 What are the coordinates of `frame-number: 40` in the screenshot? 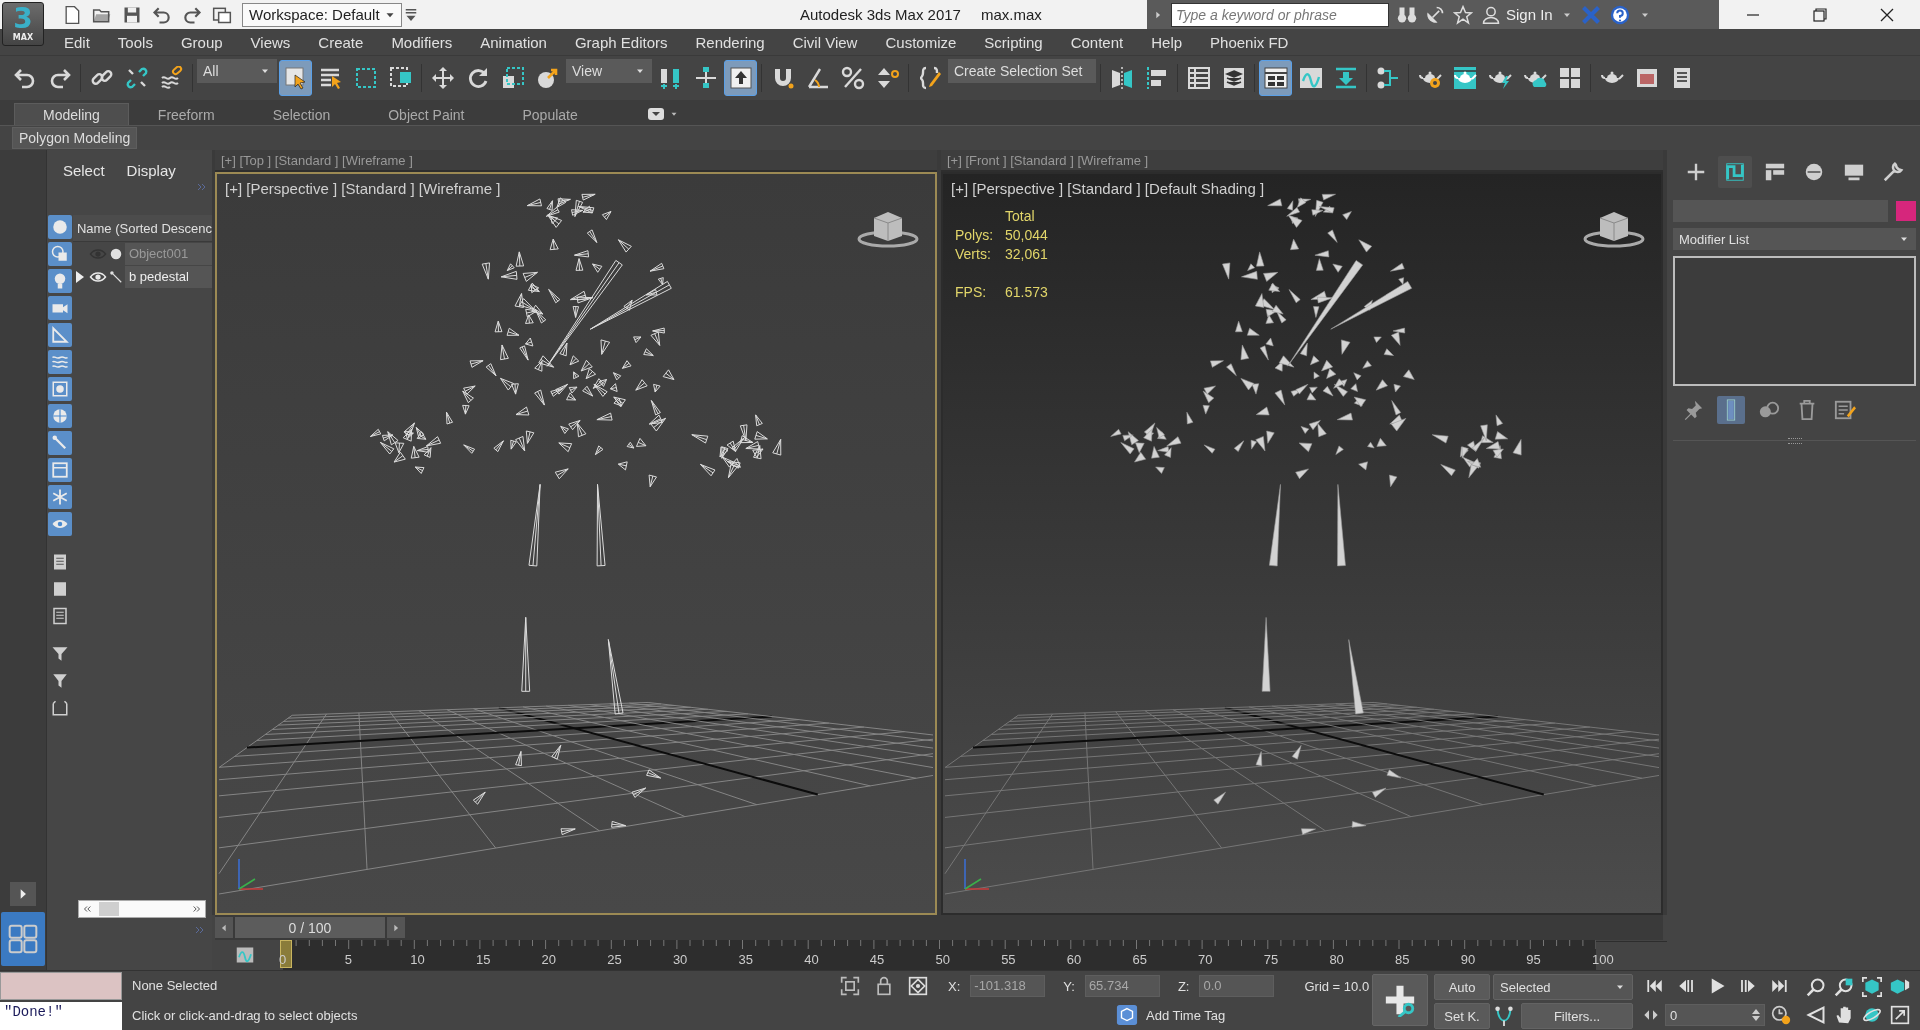 It's located at (811, 959).